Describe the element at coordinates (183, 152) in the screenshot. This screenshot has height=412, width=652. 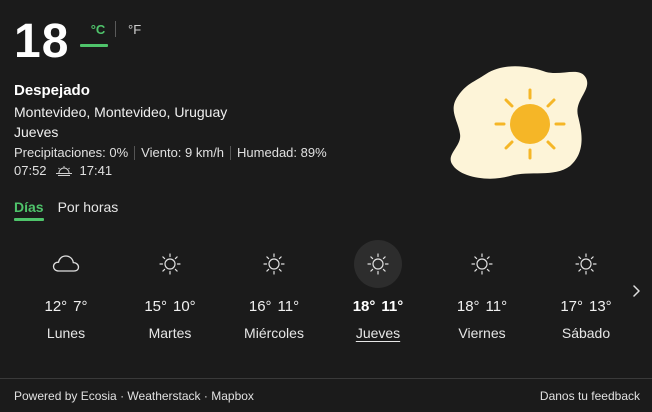
I see `wind-stat: Viento: 9 km/h` at that location.